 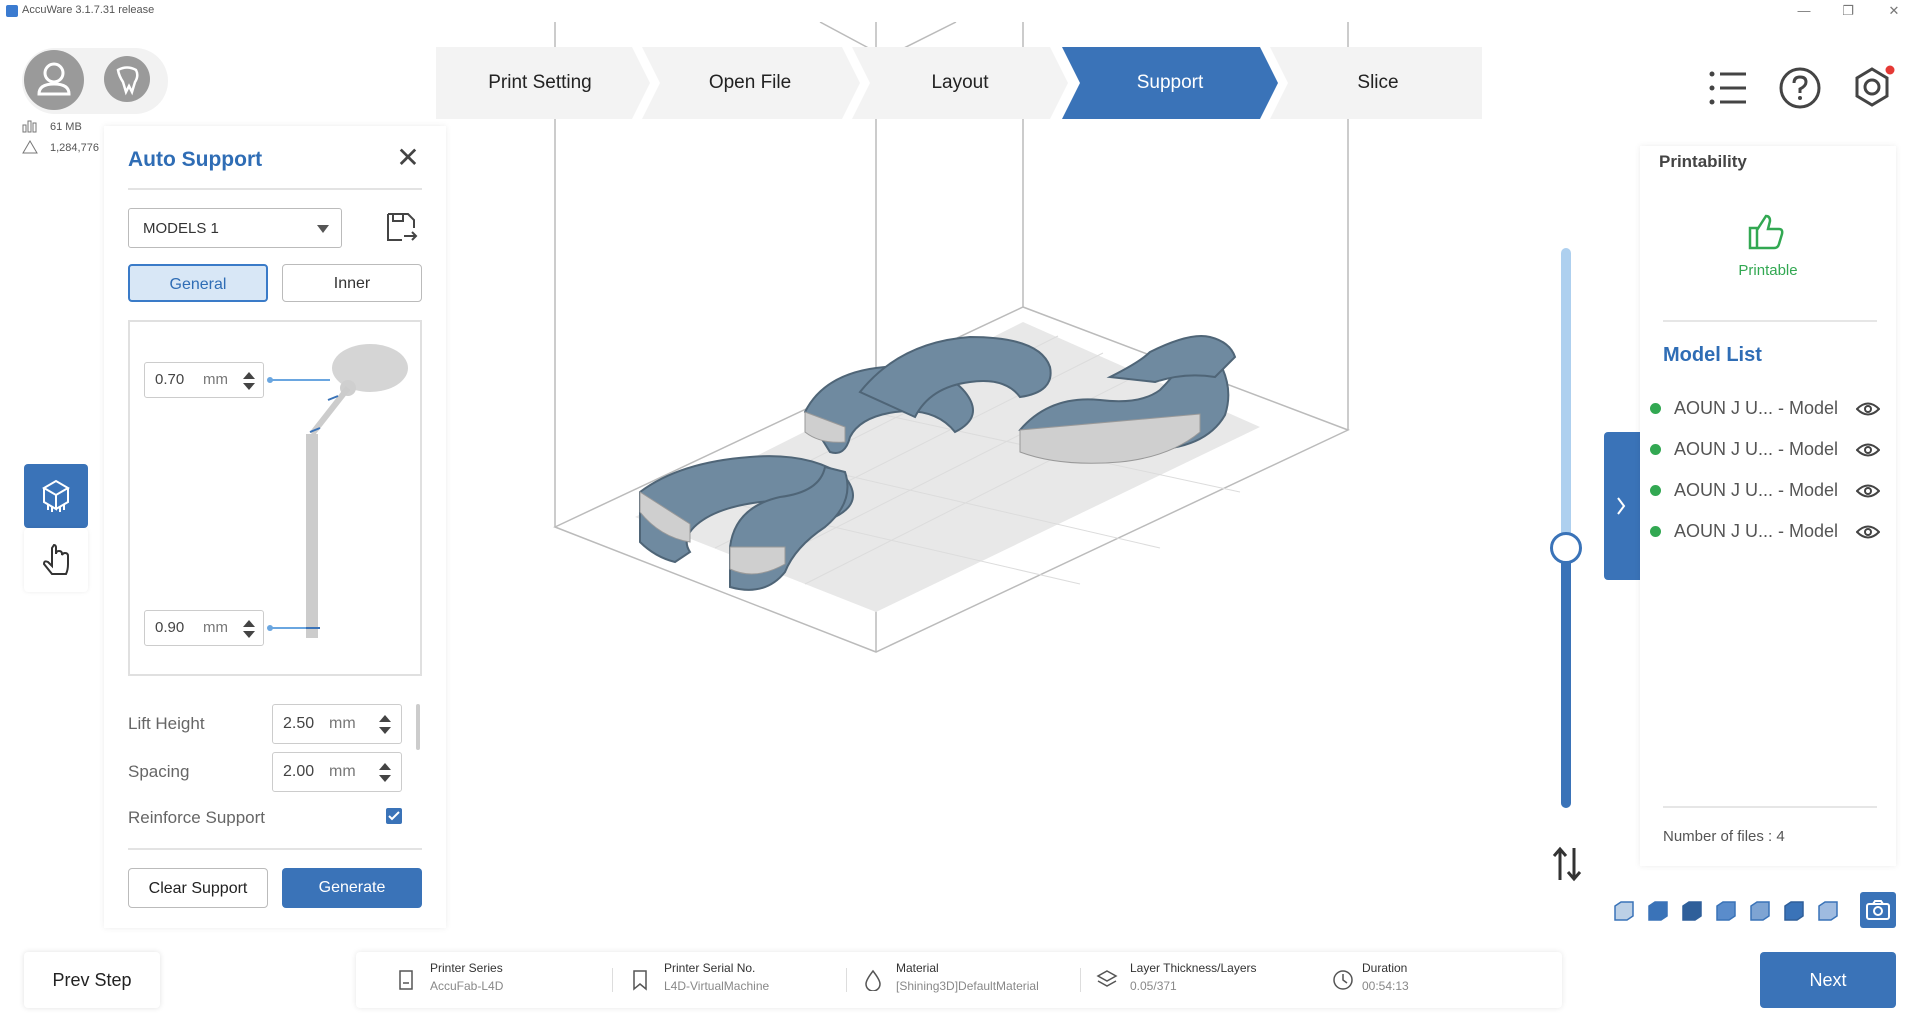 I want to click on checkmark-icon, so click(x=394, y=816).